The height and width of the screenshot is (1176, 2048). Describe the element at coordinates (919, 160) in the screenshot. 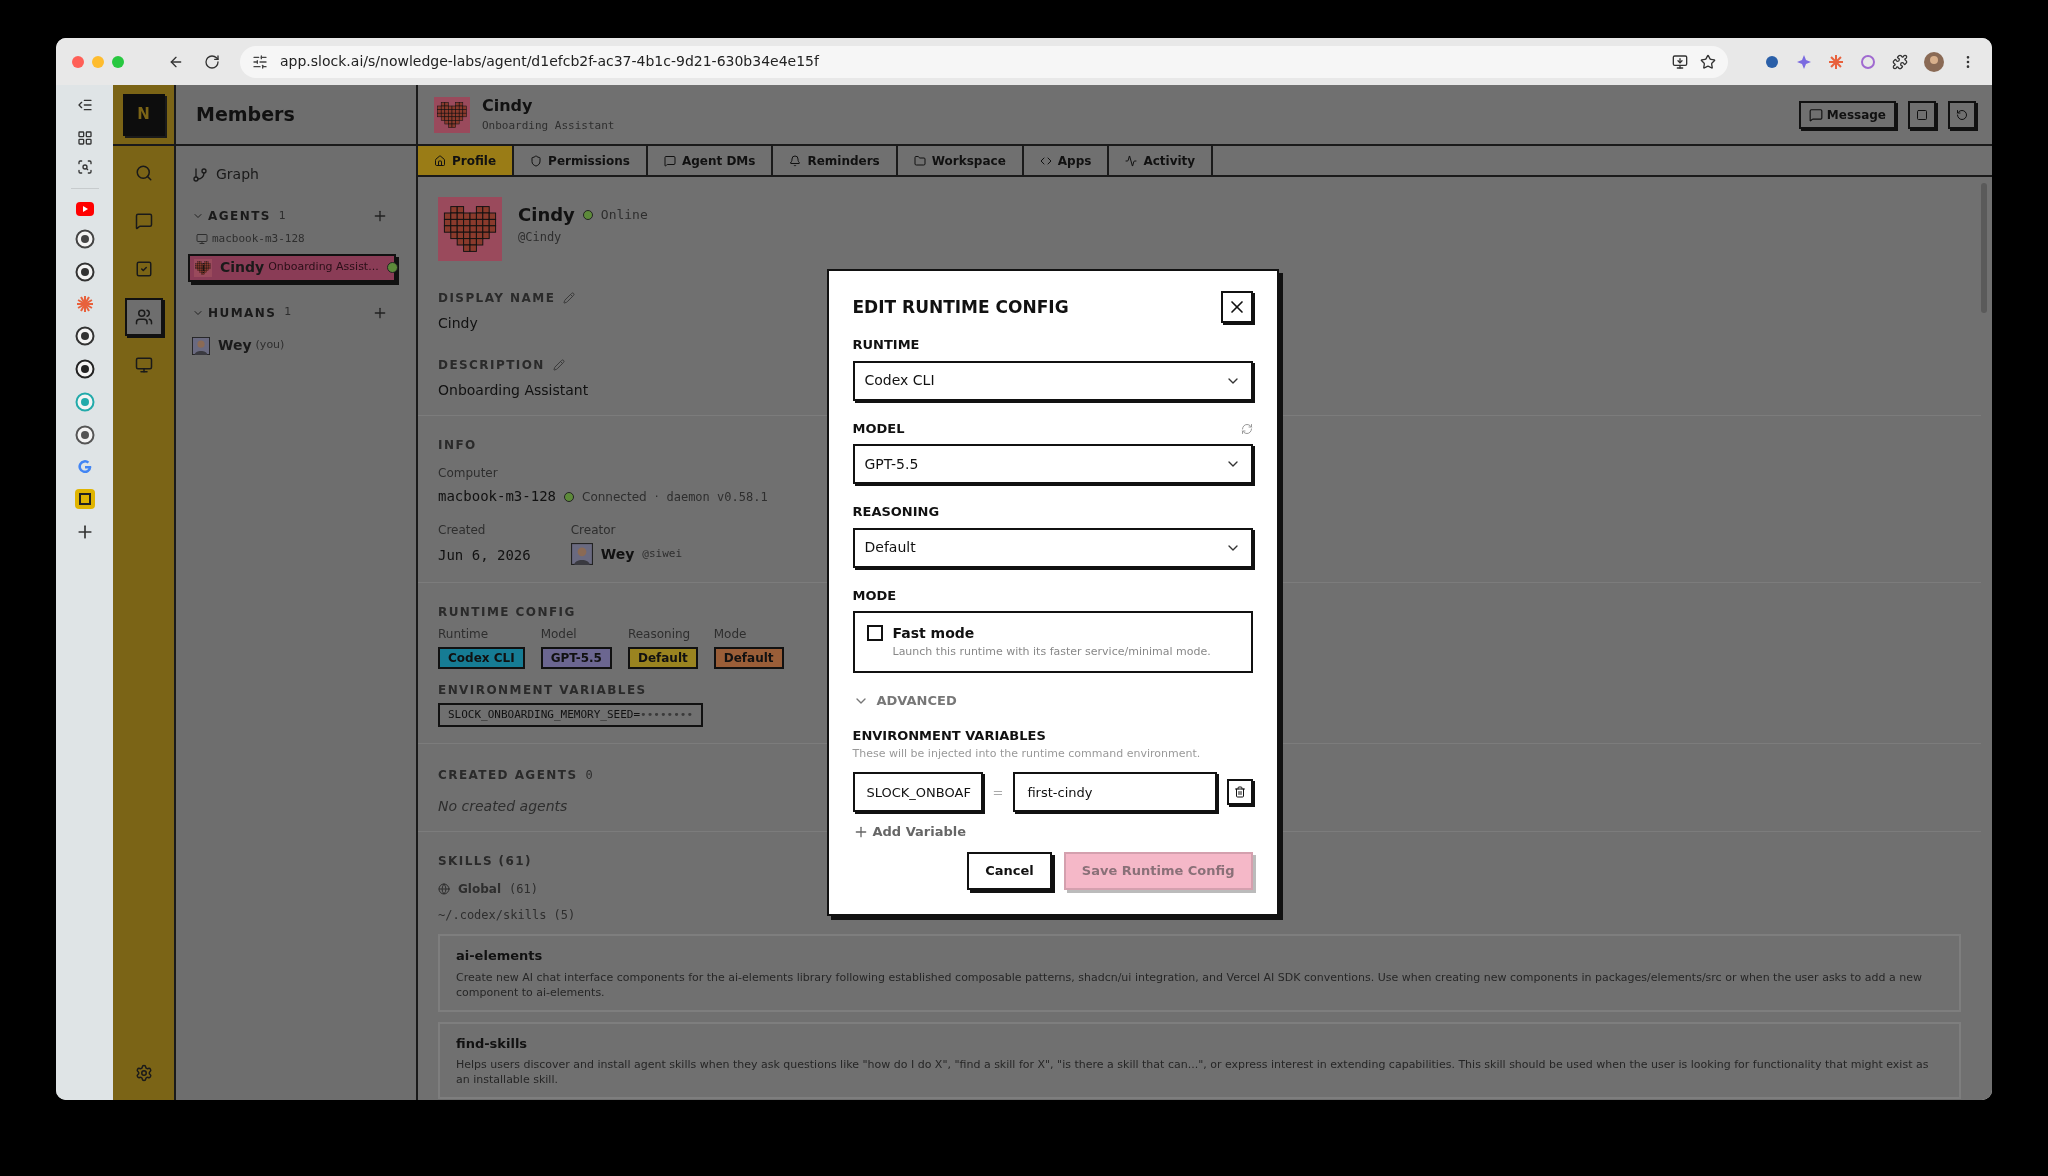

I see `folder-icon` at that location.